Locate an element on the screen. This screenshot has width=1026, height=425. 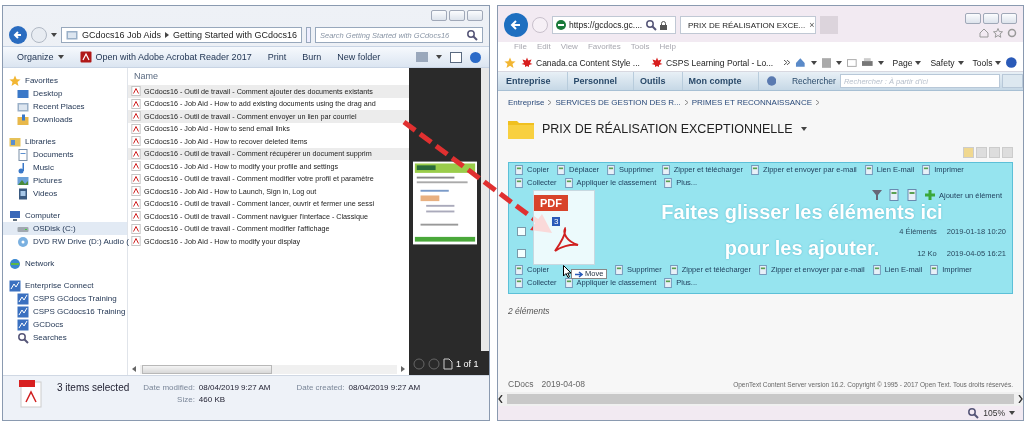
grid-view-button is located at coordinates (981, 152).